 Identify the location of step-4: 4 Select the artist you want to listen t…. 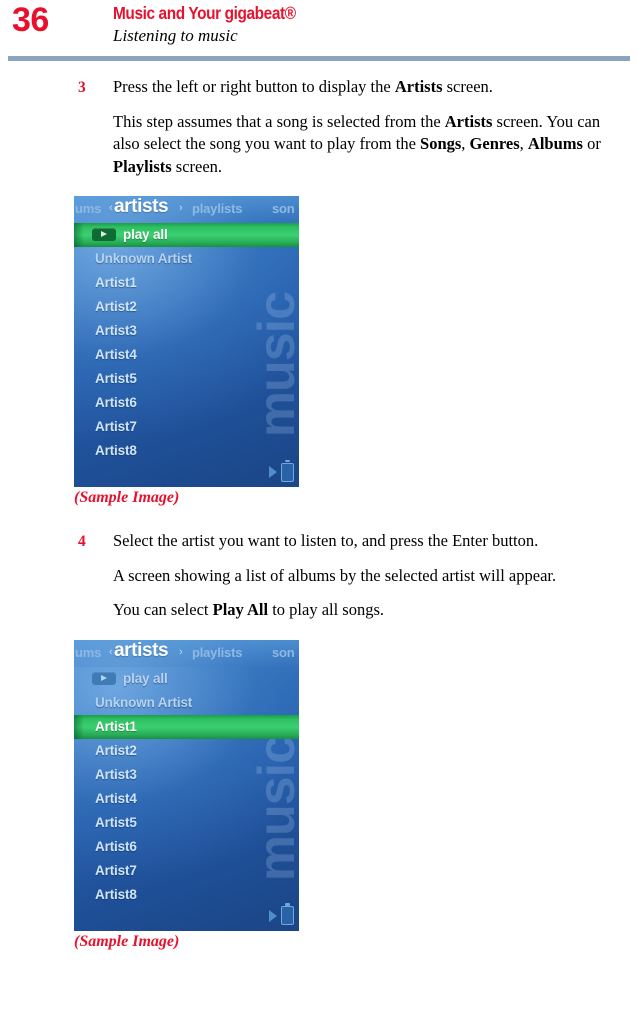
(319, 576).